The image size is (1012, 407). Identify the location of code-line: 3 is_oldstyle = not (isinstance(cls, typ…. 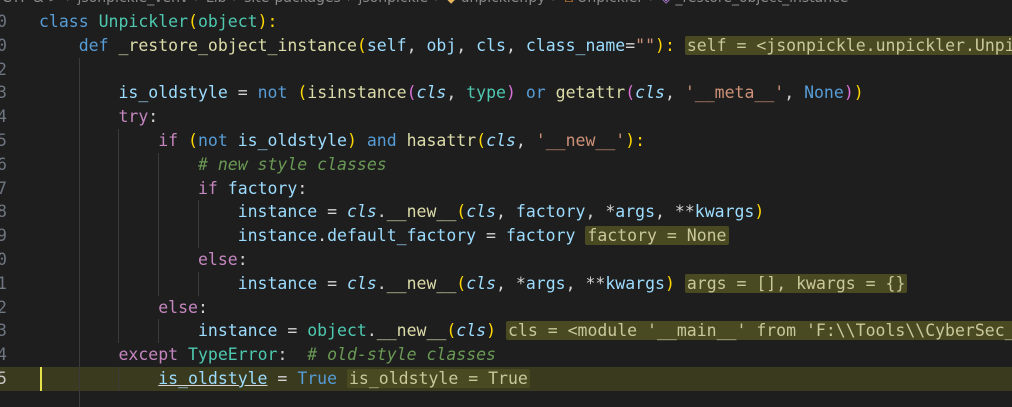
(506, 93).